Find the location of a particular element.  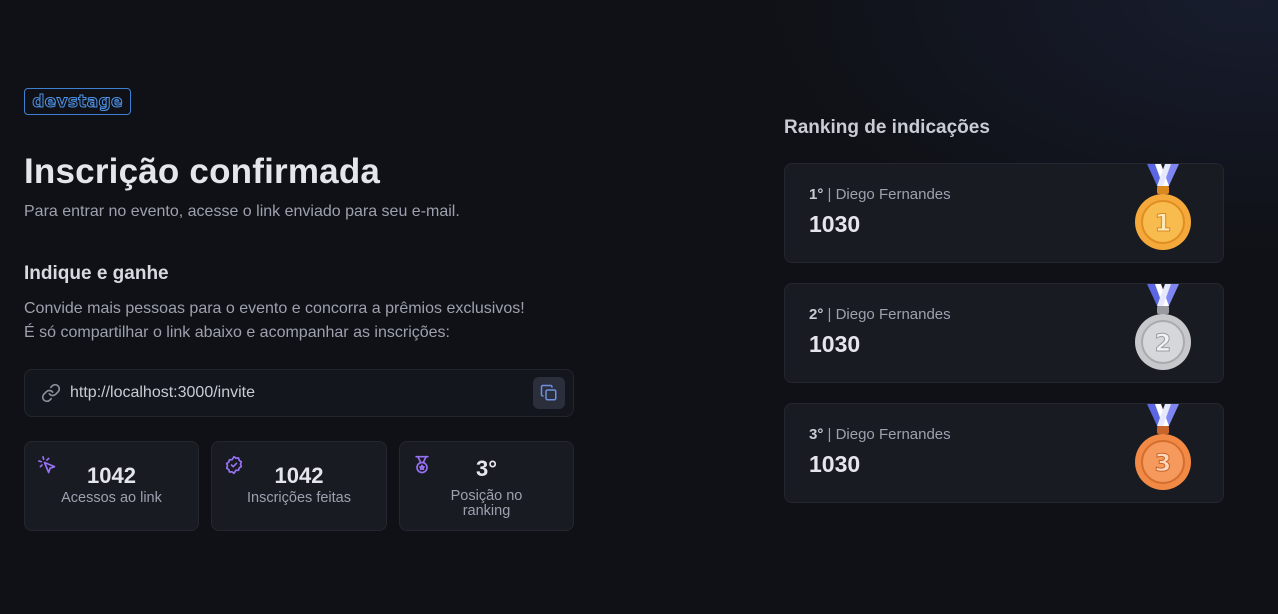

stat-label: Inscrições feitas is located at coordinates (299, 498).